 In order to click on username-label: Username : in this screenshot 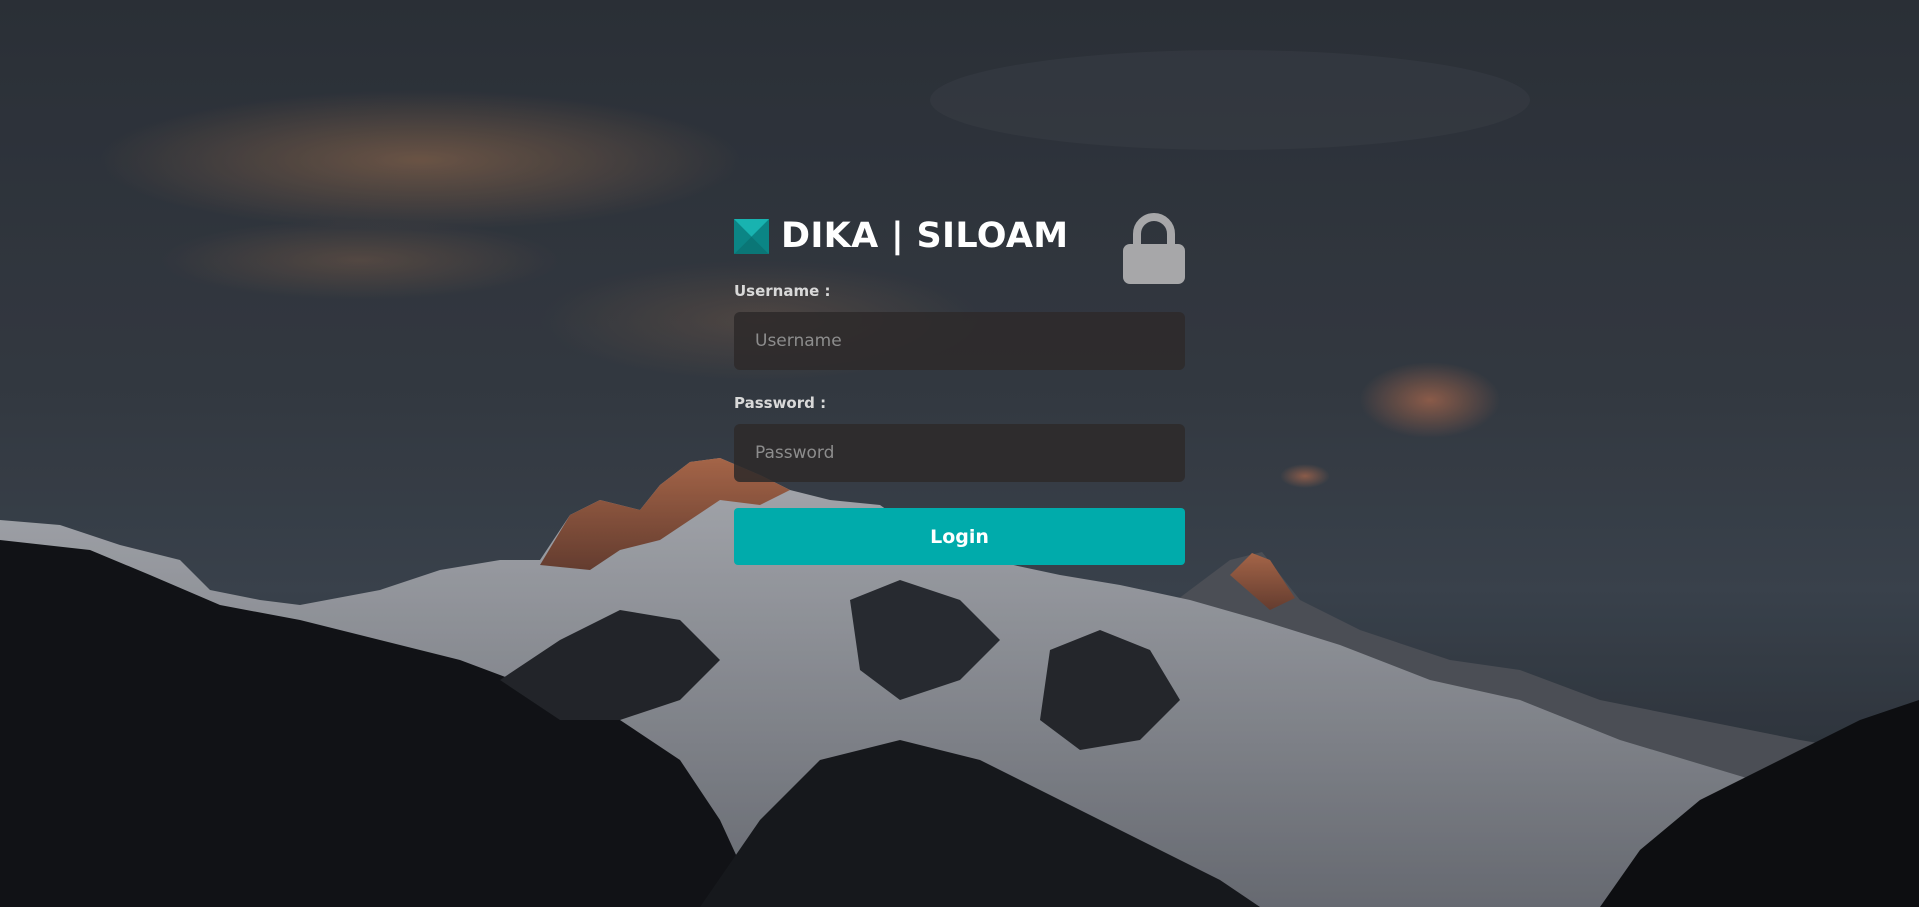, I will do `click(782, 291)`.